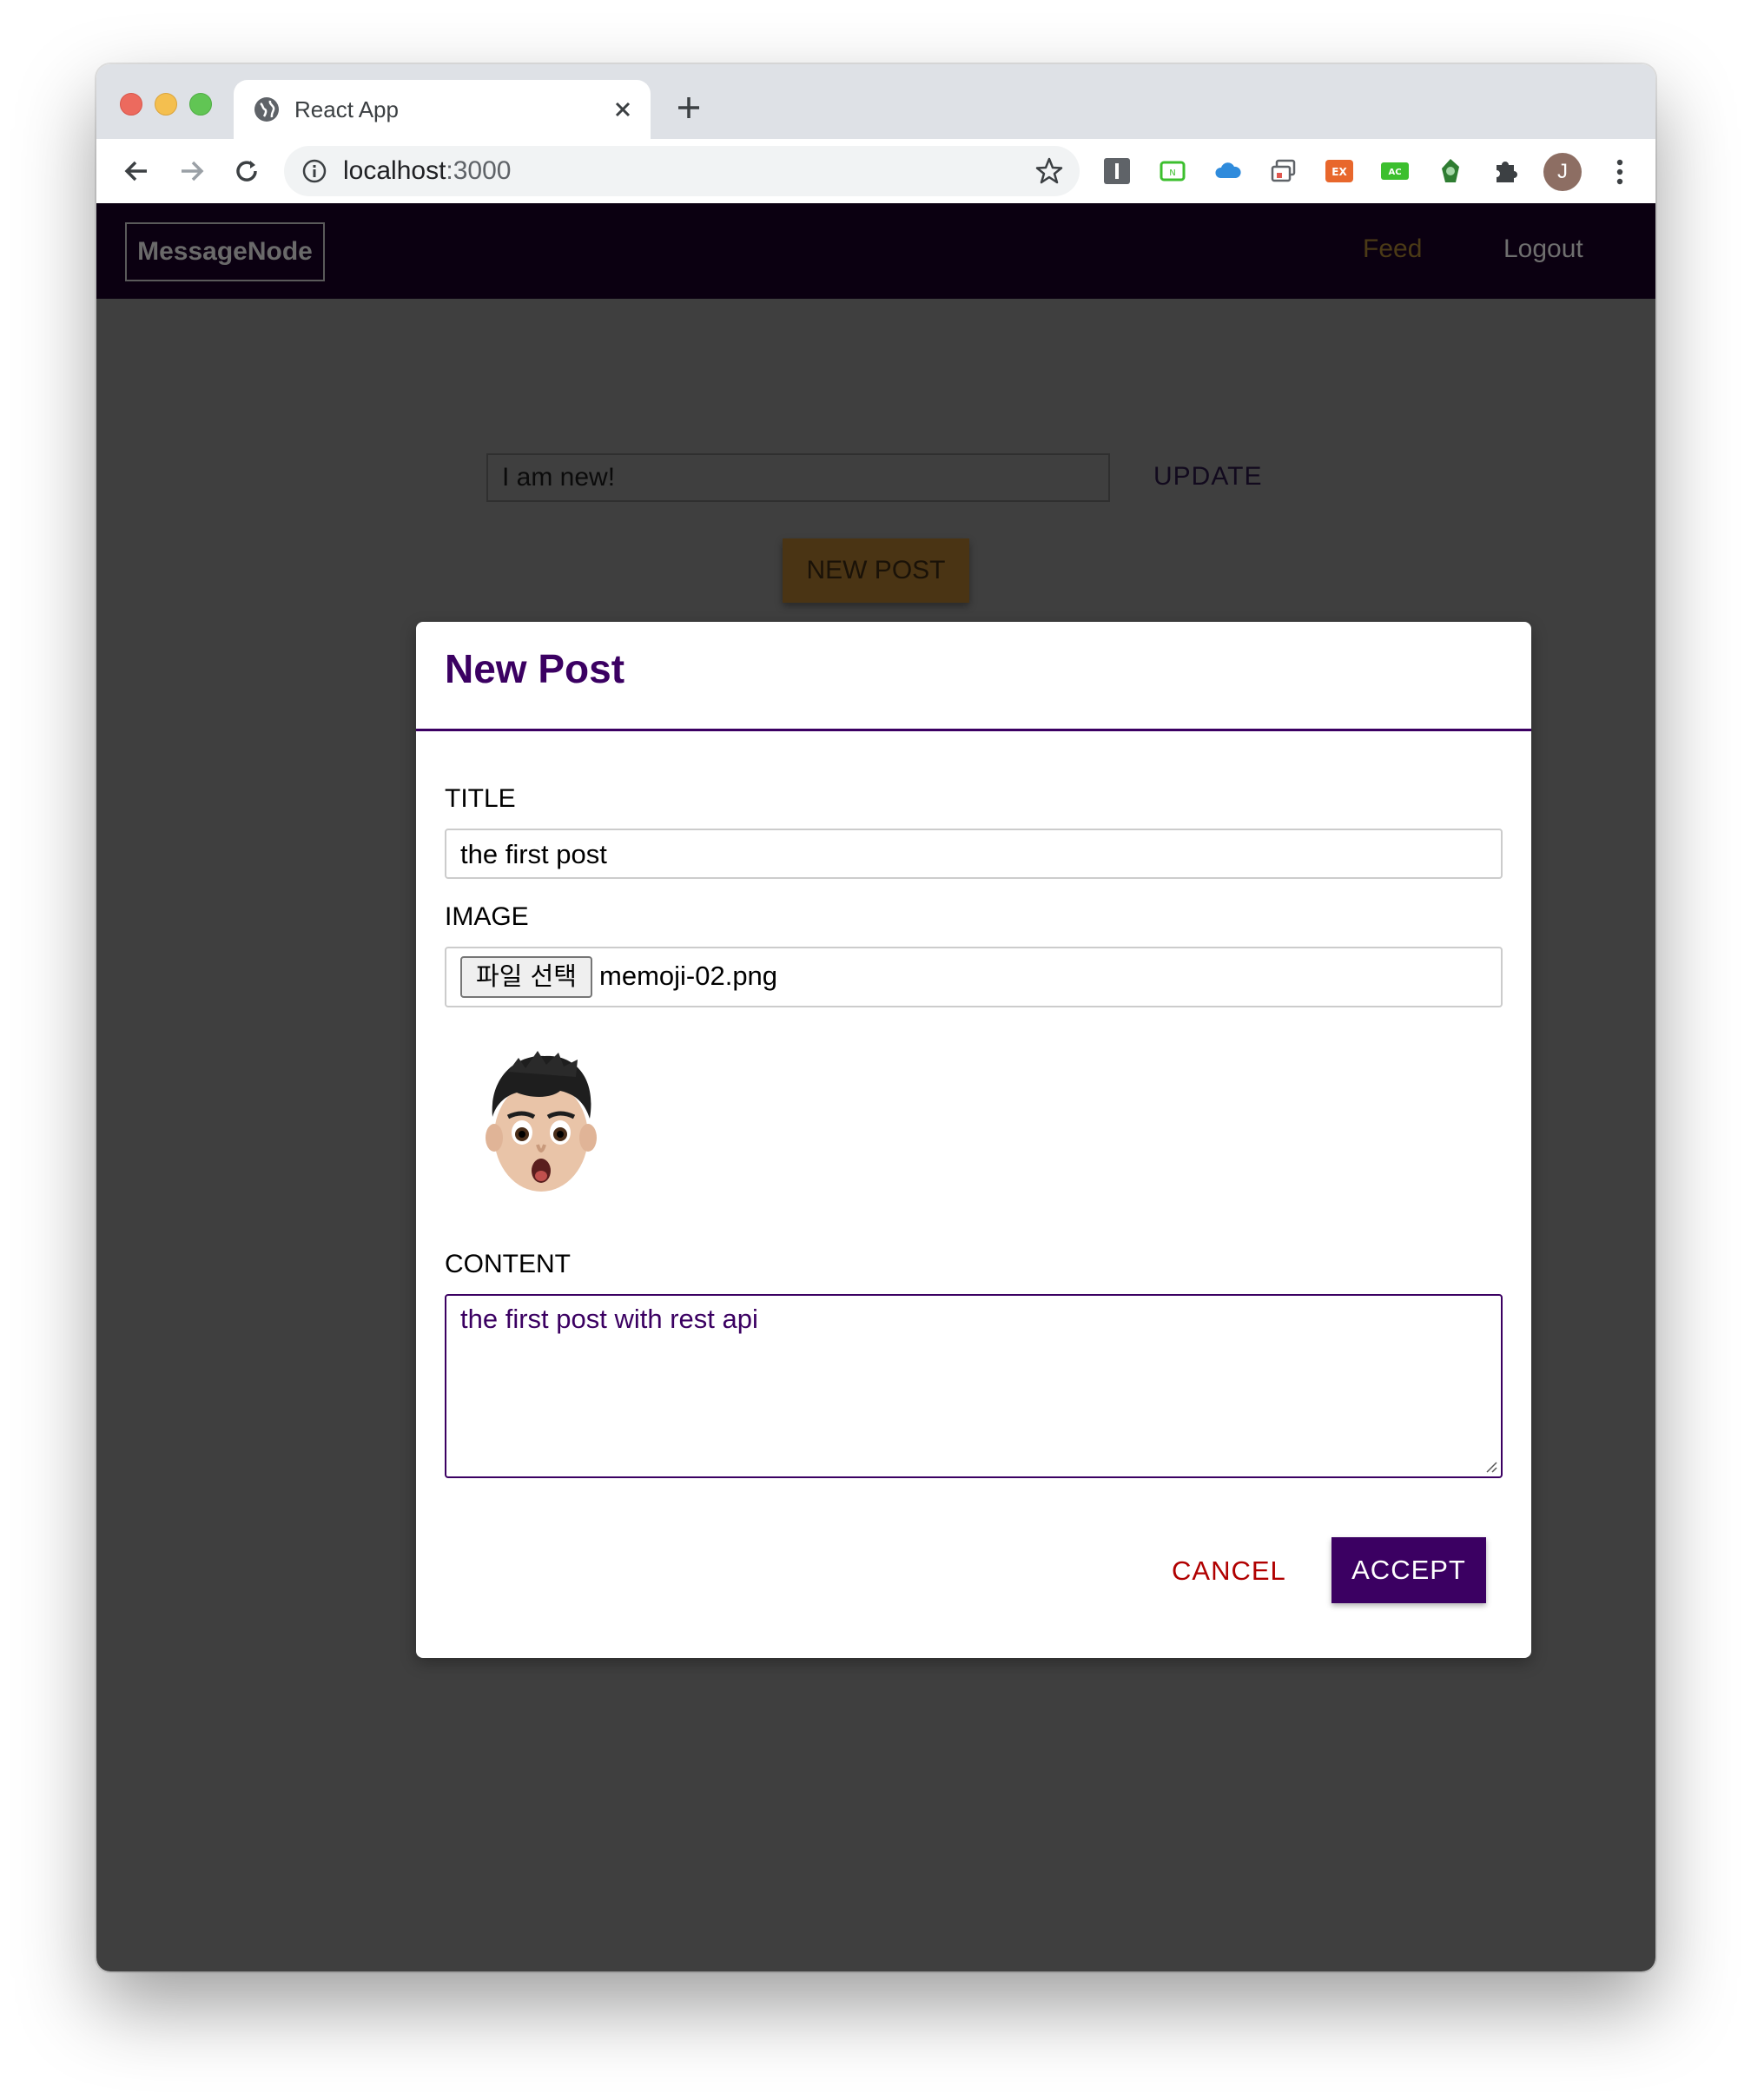 The image size is (1751, 2100). What do you see at coordinates (623, 109) in the screenshot?
I see `close-tab-icon` at bounding box center [623, 109].